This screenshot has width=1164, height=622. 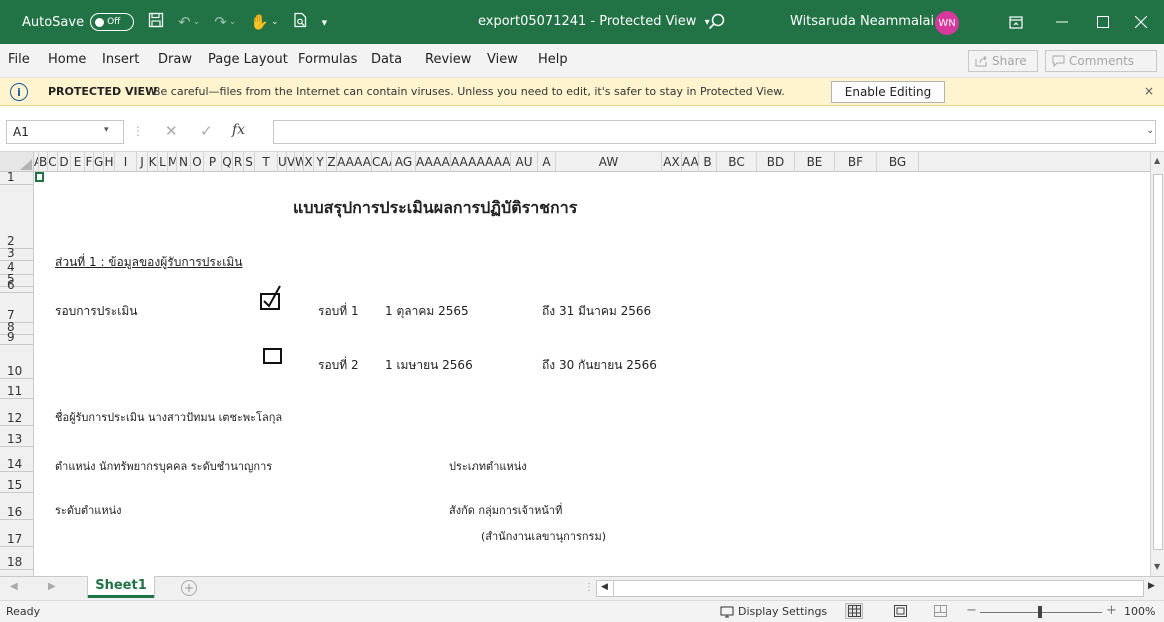 I want to click on zoom-level: 100%, so click(x=1139, y=611).